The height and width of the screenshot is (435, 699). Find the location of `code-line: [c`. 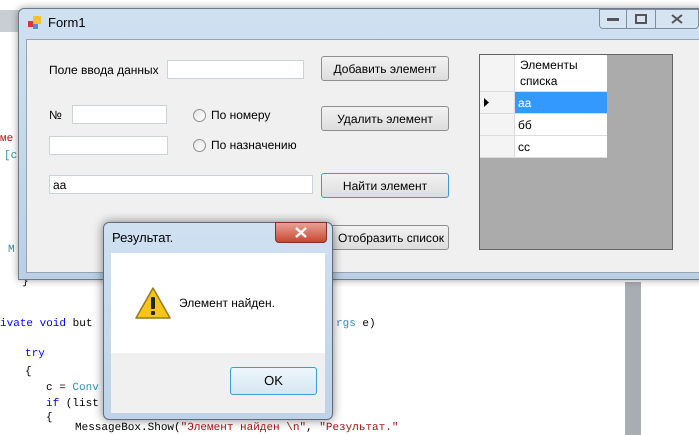

code-line: [c is located at coordinates (11, 156).